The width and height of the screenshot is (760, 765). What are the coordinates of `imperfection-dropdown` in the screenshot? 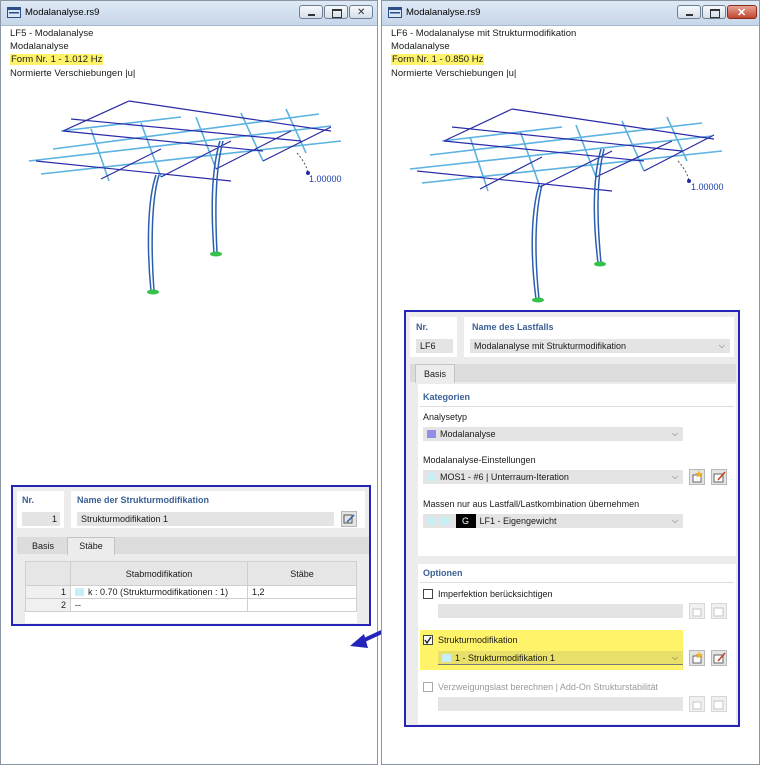 It's located at (560, 611).